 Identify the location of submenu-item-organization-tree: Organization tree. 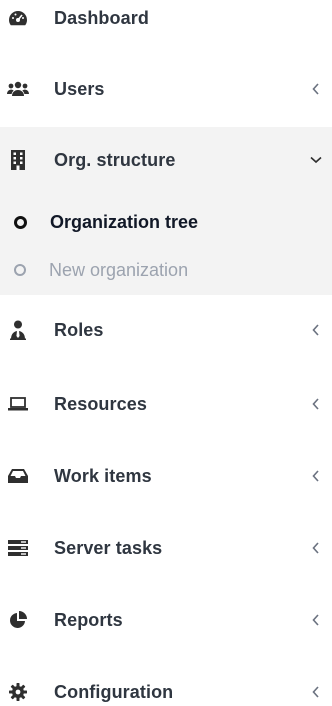
(166, 222).